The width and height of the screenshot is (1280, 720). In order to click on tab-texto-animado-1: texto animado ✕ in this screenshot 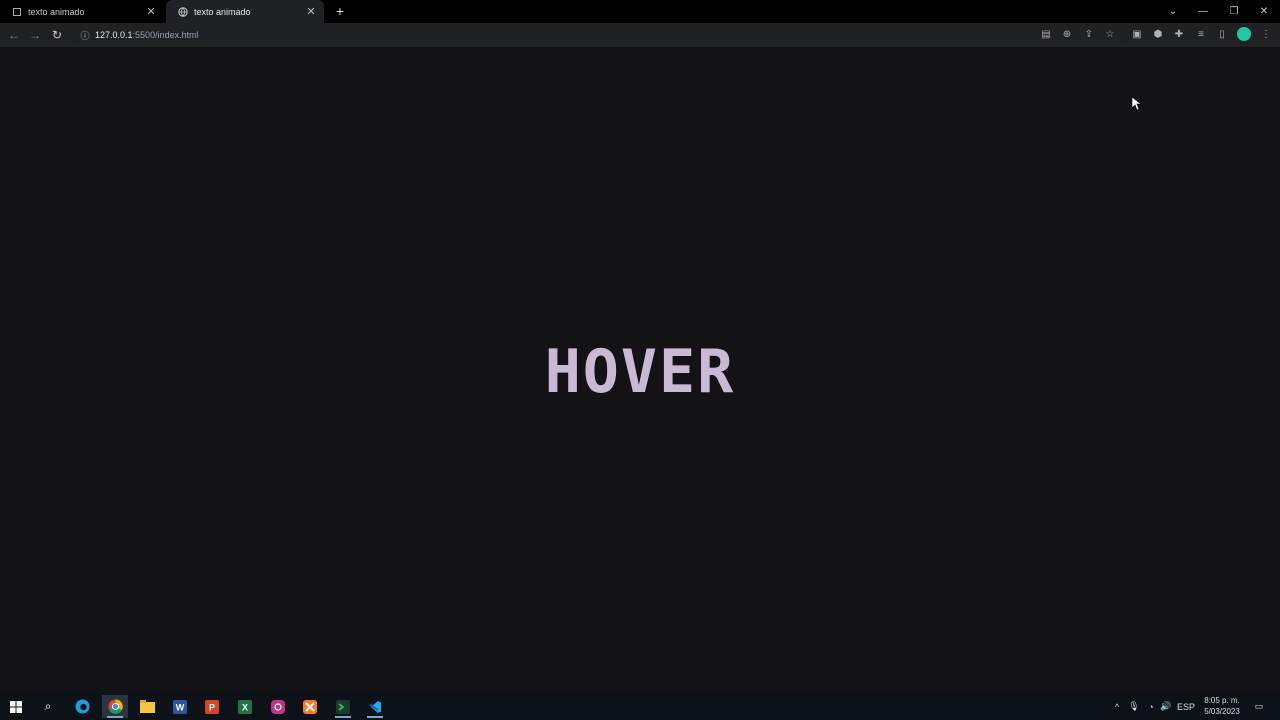, I will do `click(82, 11)`.